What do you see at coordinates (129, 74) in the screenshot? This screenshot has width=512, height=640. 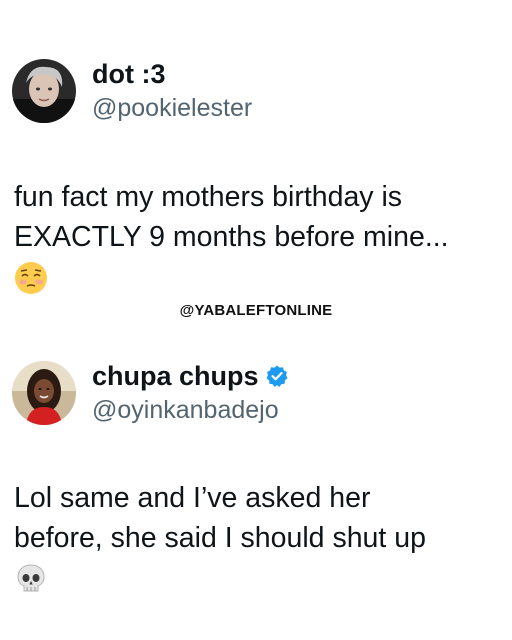 I see `display-name: dot :3` at bounding box center [129, 74].